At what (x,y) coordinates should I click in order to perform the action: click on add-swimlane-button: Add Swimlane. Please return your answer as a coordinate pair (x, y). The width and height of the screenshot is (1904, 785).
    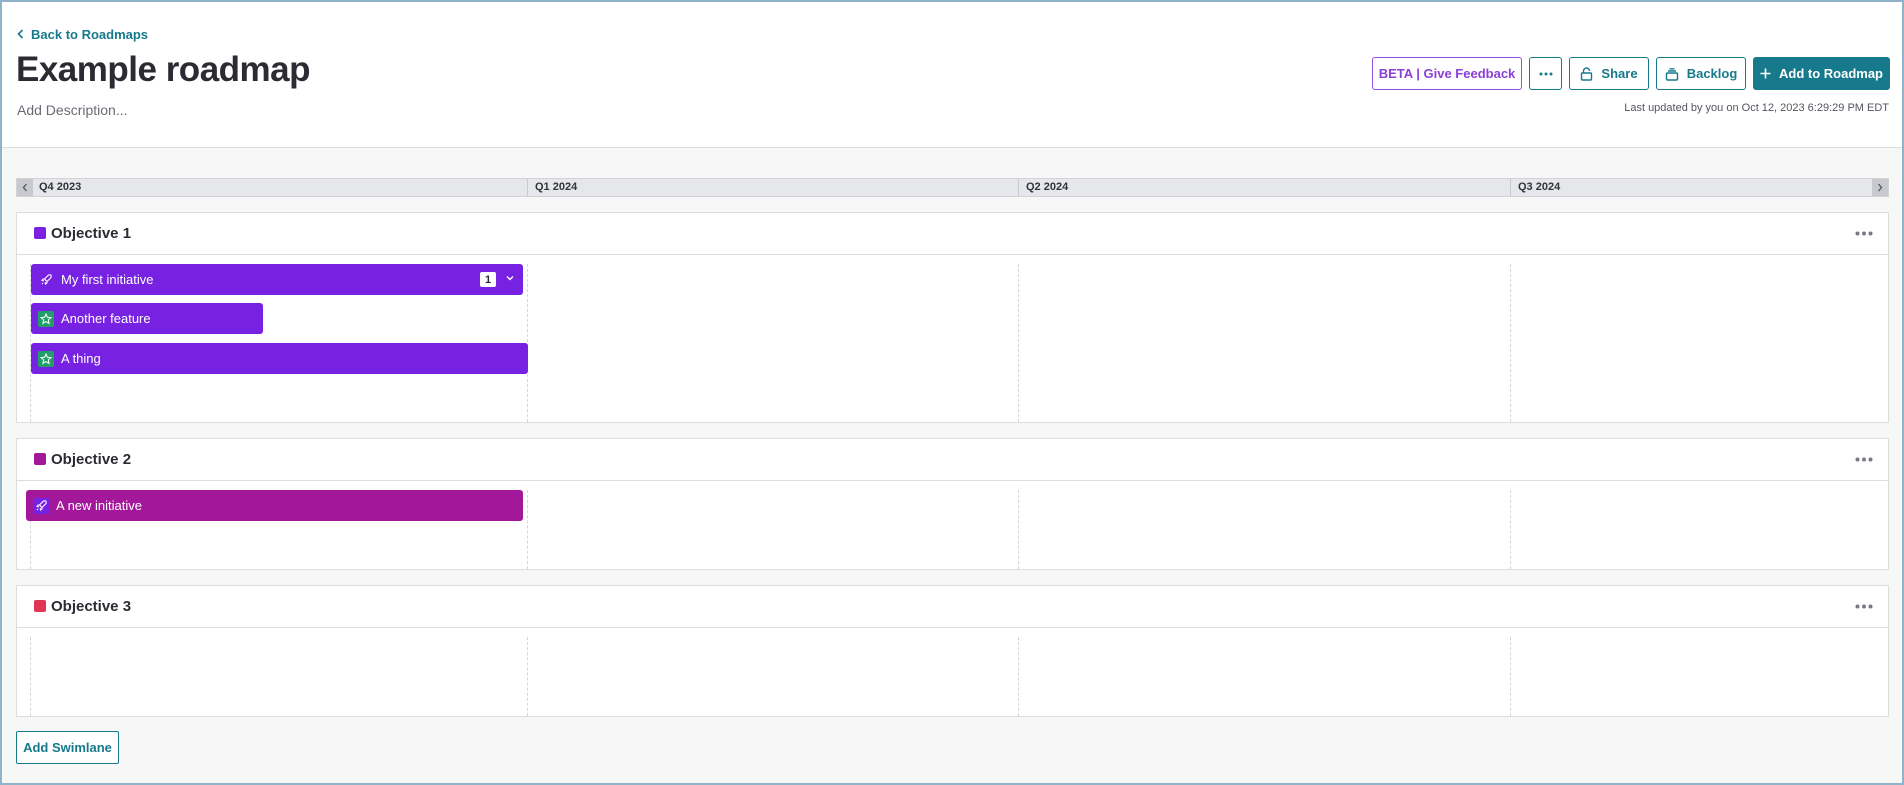
    Looking at the image, I should click on (67, 747).